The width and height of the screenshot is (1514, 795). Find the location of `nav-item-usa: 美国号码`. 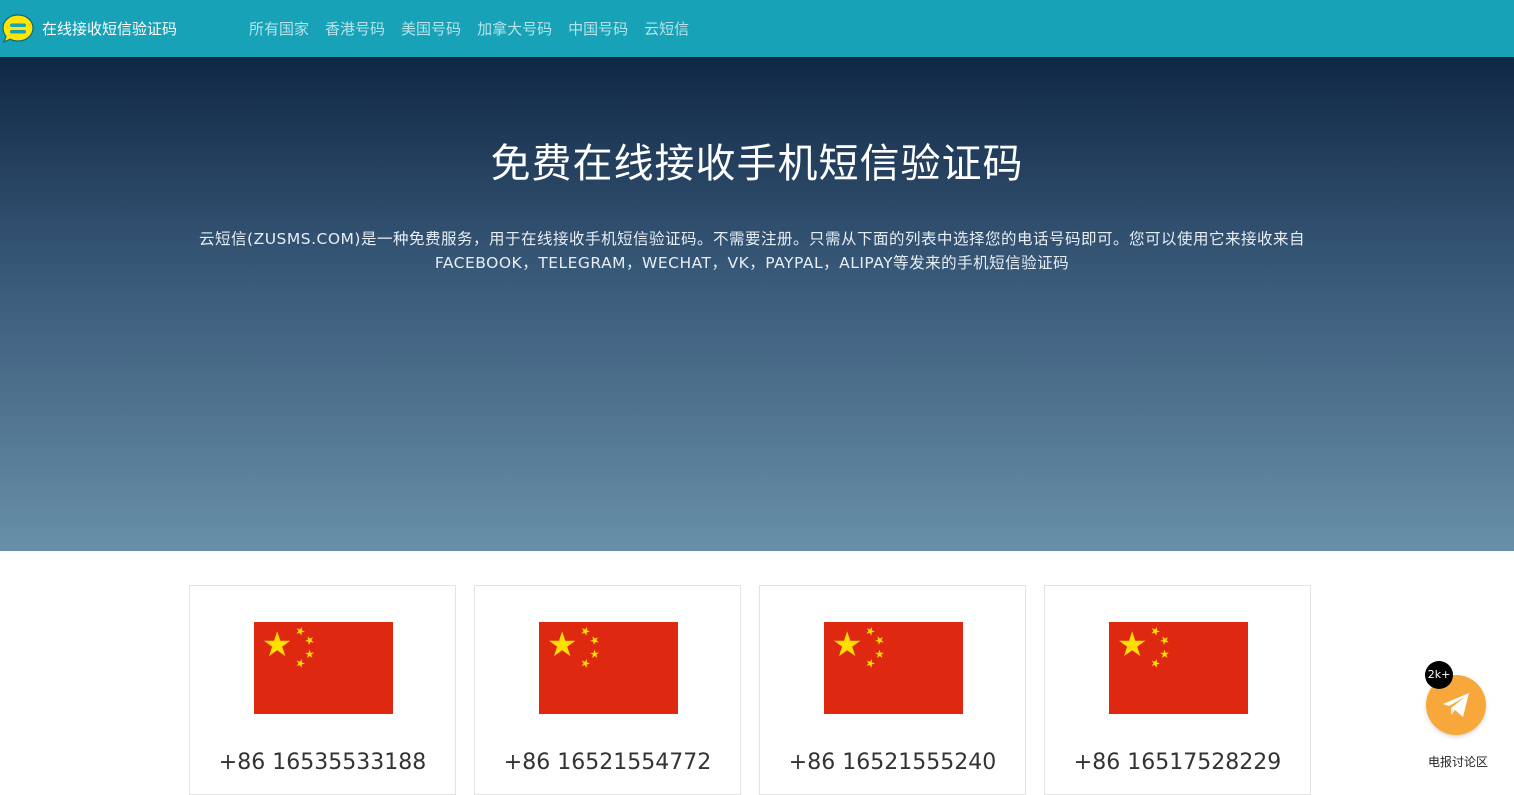

nav-item-usa: 美国号码 is located at coordinates (431, 28).